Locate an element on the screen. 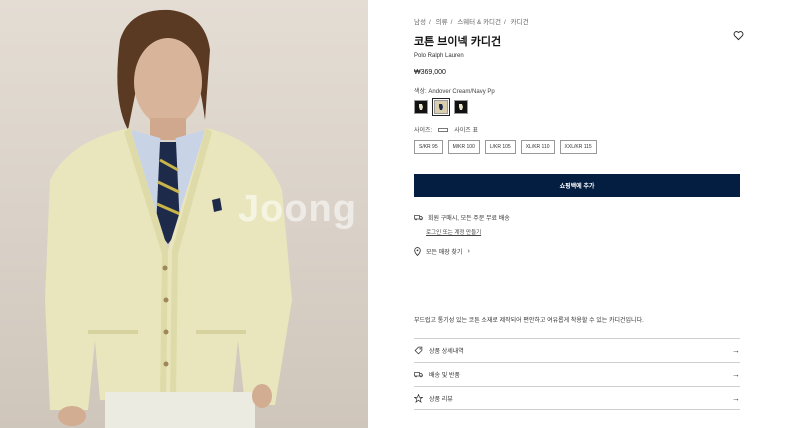 This screenshot has width=800, height=428. size-label: 사이즈: is located at coordinates (423, 131).